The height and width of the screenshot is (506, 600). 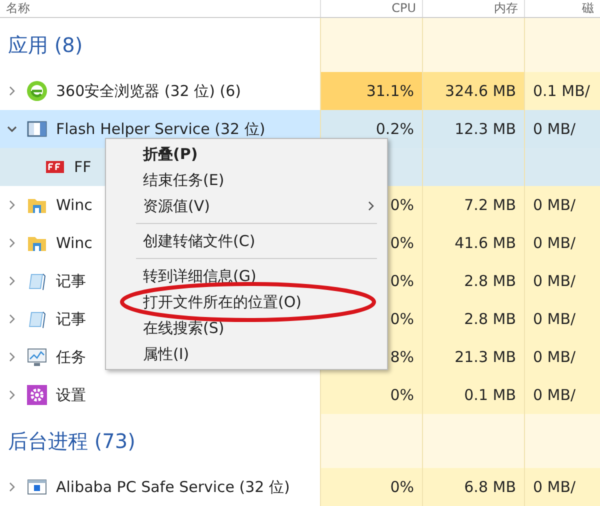 I want to click on cpu-value: 31.1%, so click(x=371, y=91).